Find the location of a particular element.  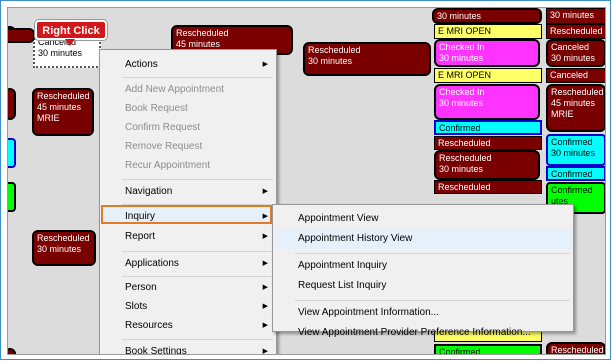

submenu-item-appointment-view: Appointment View is located at coordinates (423, 219).